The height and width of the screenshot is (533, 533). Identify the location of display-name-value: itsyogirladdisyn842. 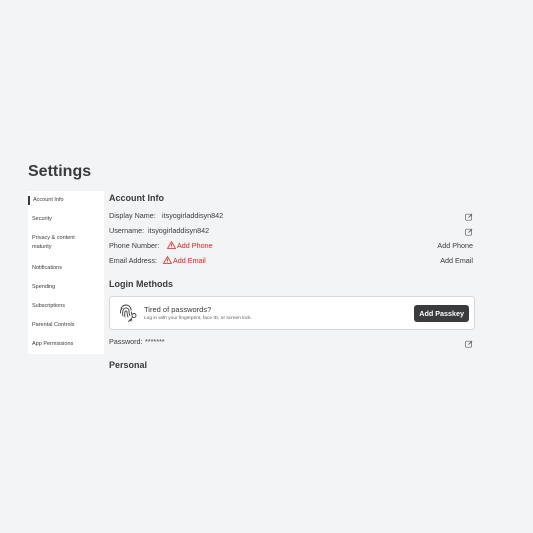
(193, 215).